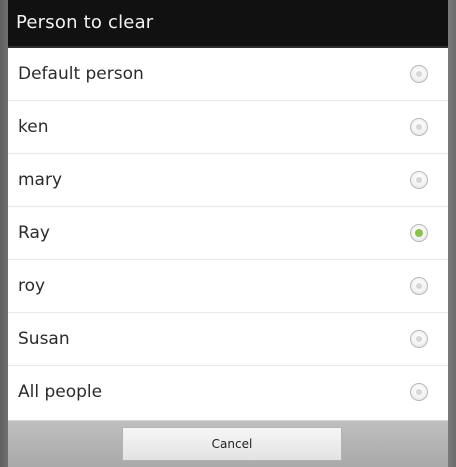  What do you see at coordinates (40, 180) in the screenshot?
I see `option-label: mary` at bounding box center [40, 180].